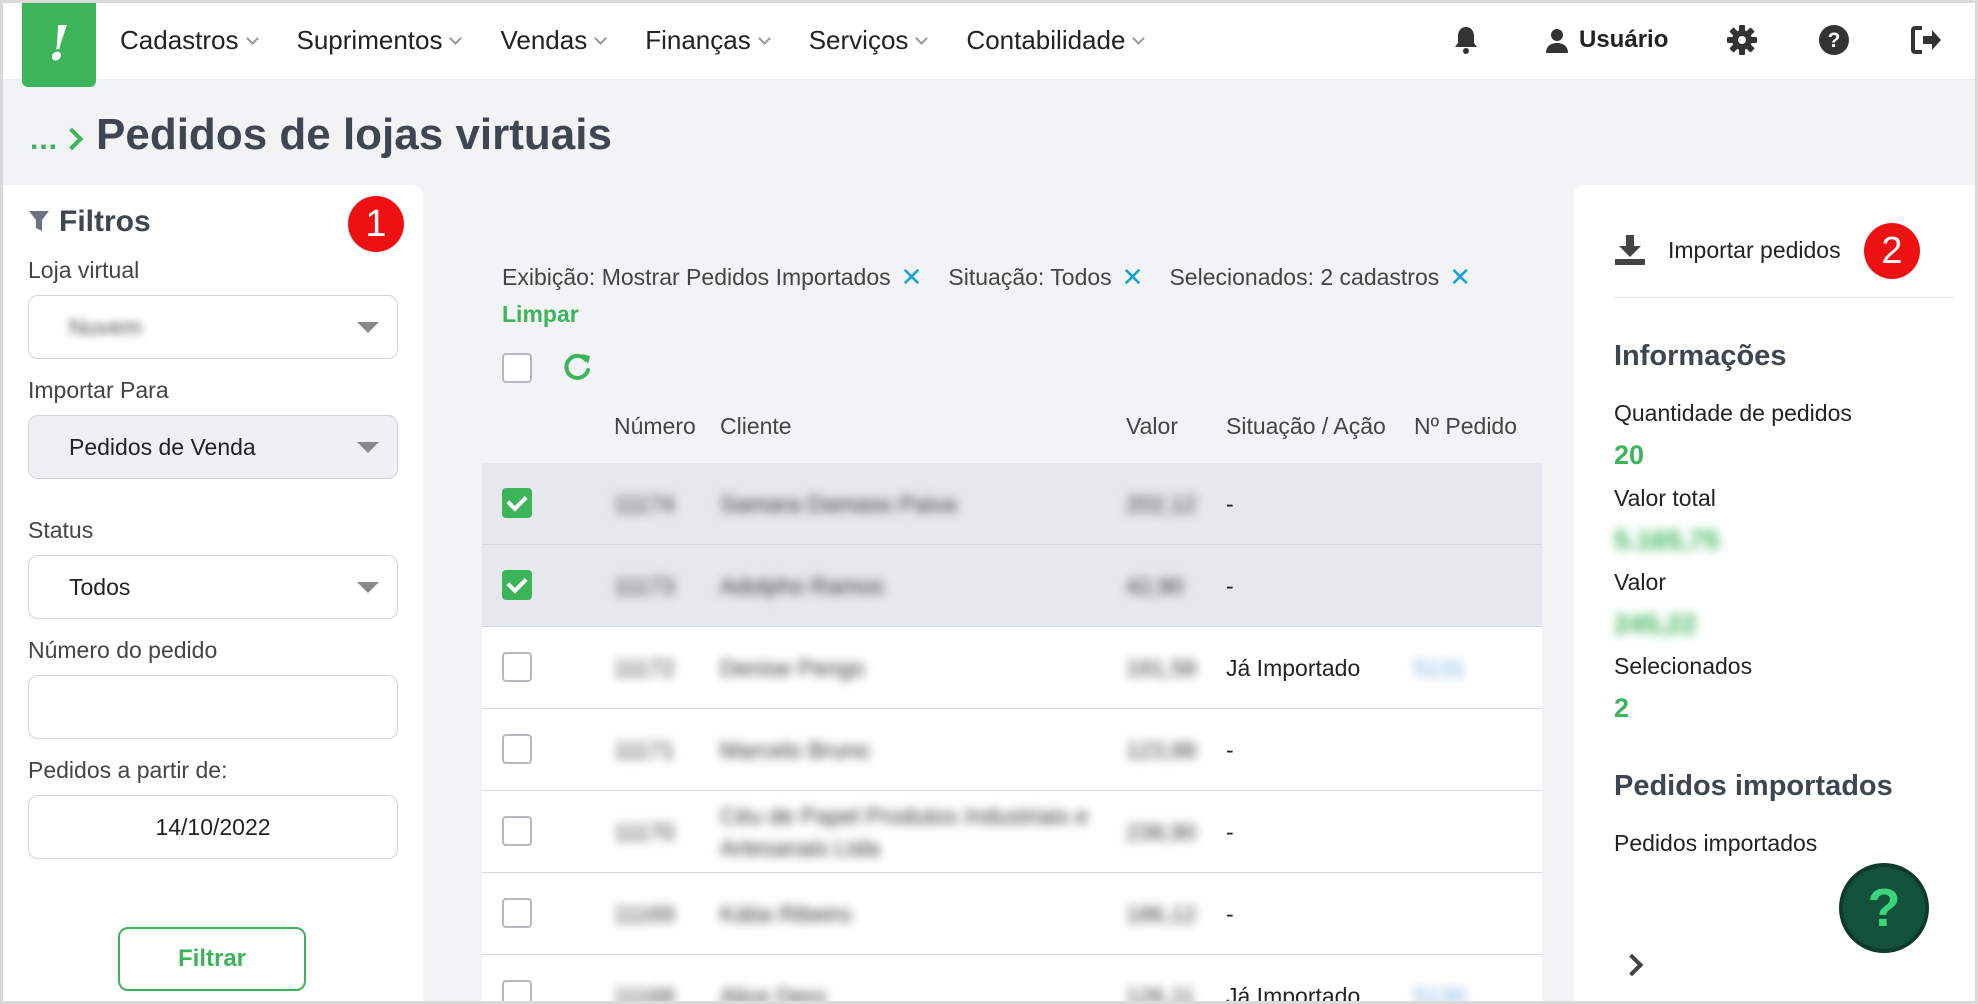 The image size is (1978, 1004). I want to click on table-row: 11173 Adolpho Ramos 42,90 -, so click(1012, 586).